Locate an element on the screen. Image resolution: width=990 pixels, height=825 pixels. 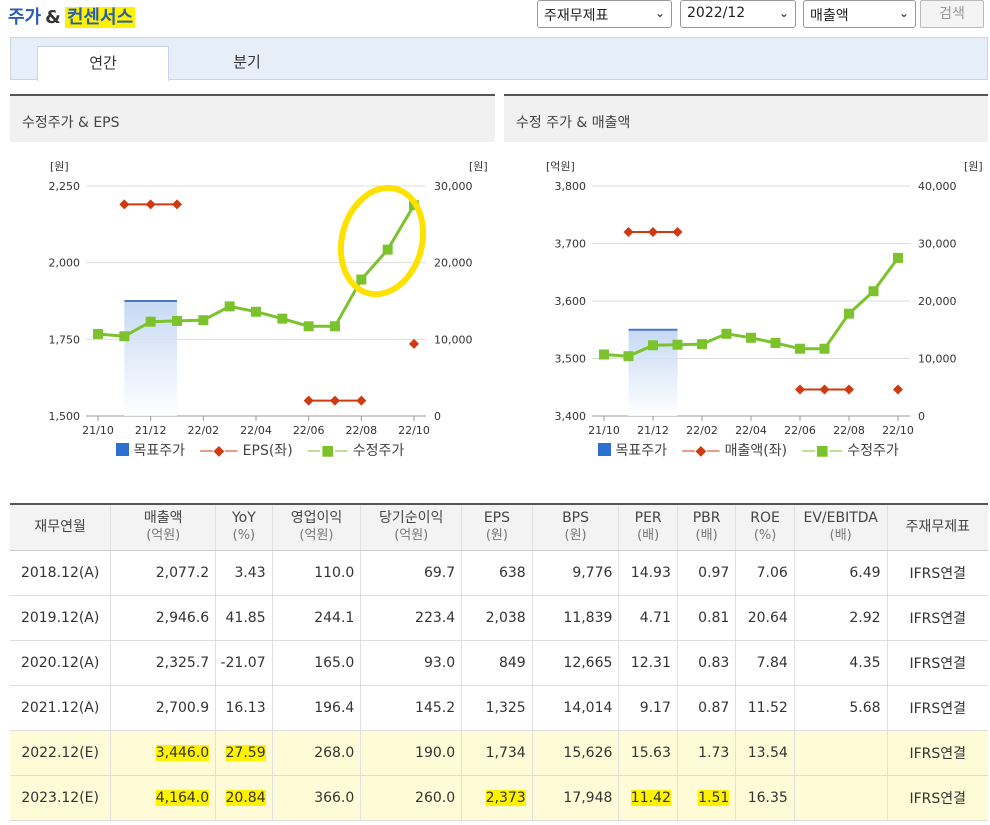
tab-quarterly: 분기 is located at coordinates (247, 63).